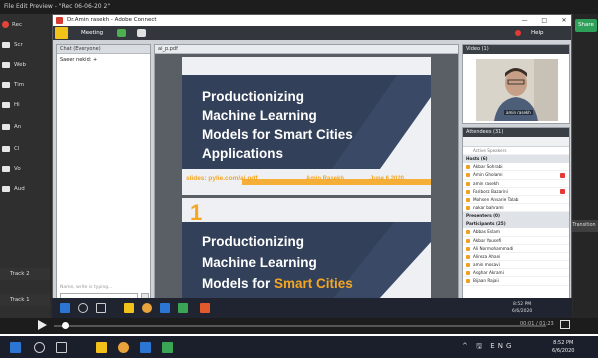 The width and height of the screenshot is (598, 358). What do you see at coordinates (277, 283) in the screenshot?
I see `slide-2-title-line-3: Models for Smart Cities` at bounding box center [277, 283].